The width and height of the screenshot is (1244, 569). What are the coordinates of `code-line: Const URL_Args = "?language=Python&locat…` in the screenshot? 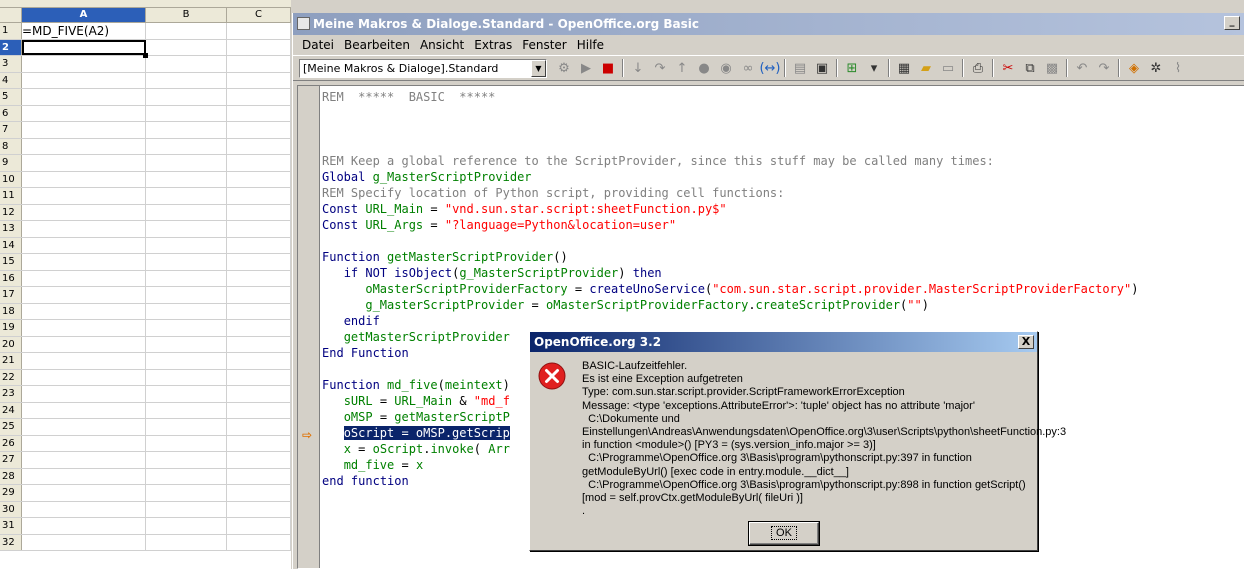 It's located at (783, 225).